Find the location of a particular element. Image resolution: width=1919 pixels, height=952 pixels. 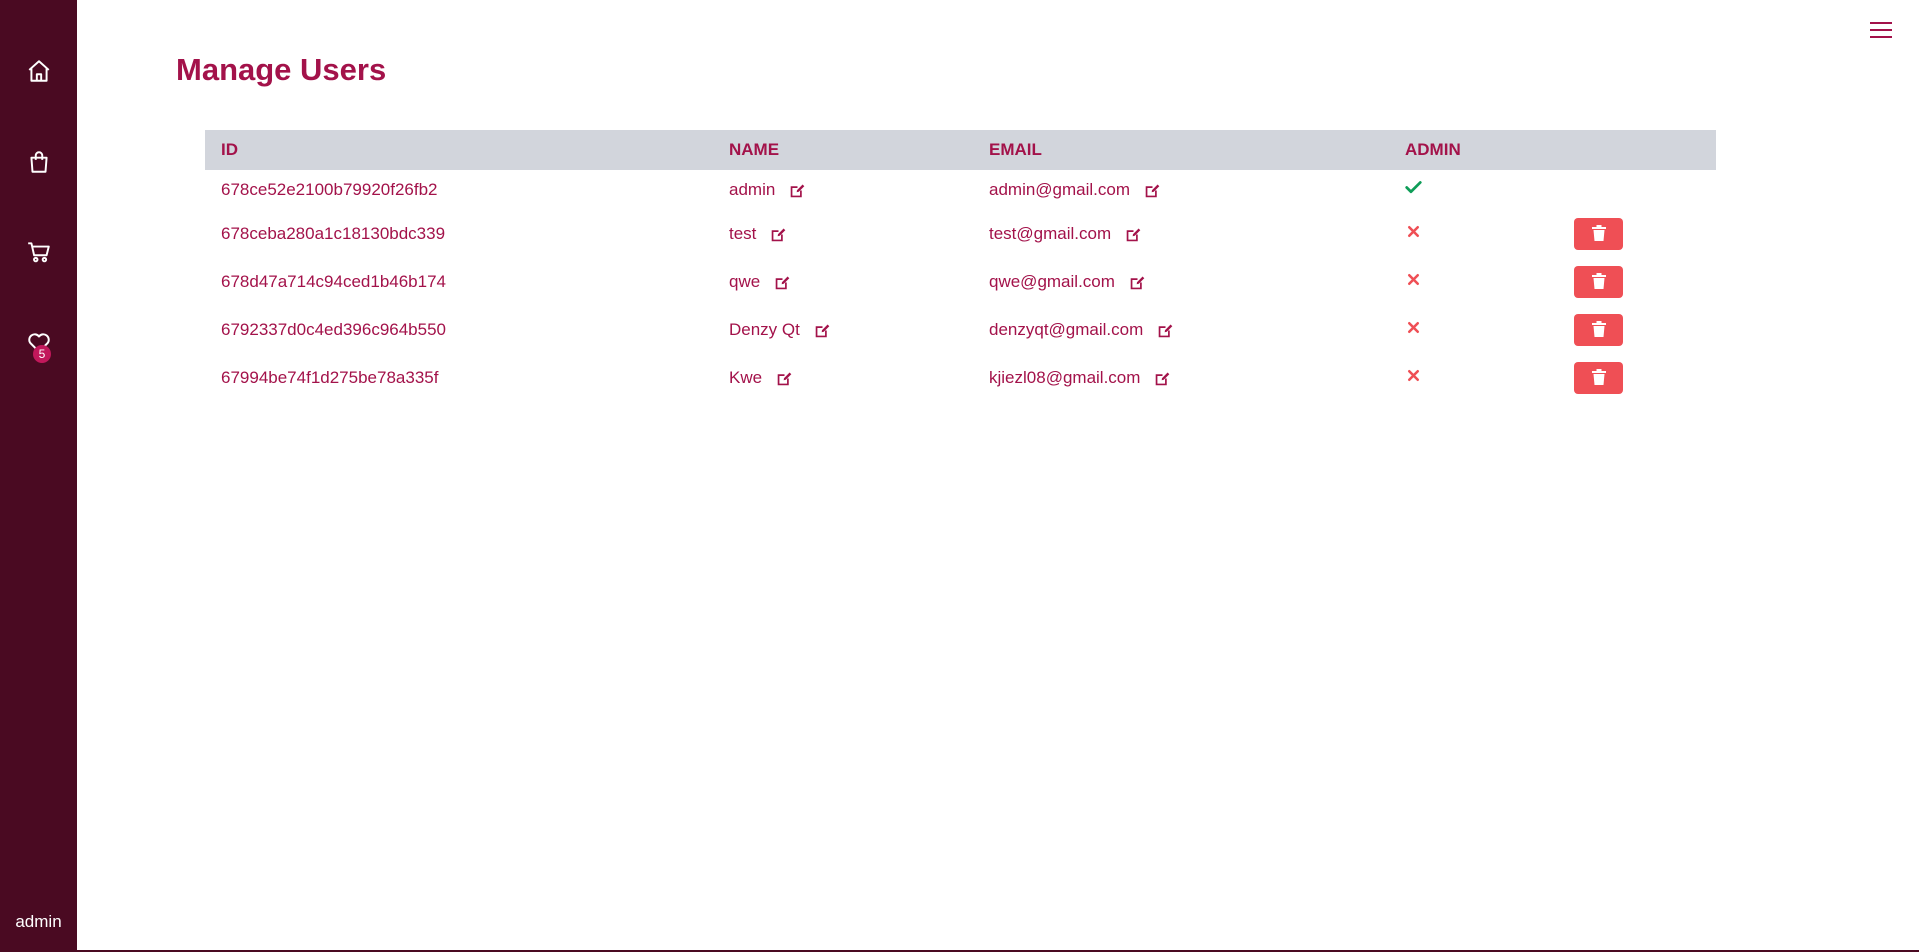

nav-shop is located at coordinates (38, 162).